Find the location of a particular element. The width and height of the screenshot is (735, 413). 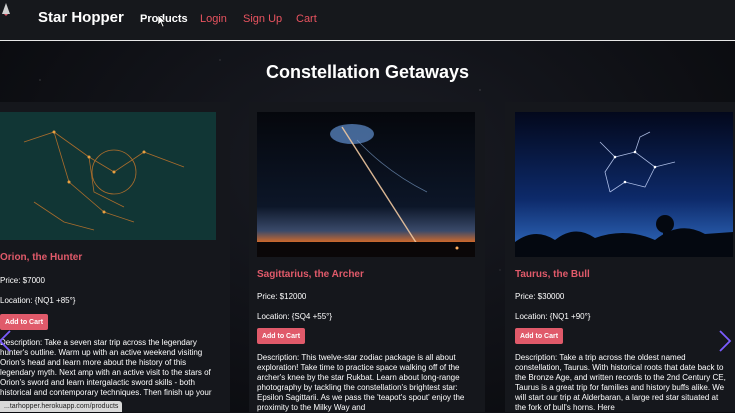

product-title: Sagittarius, the Archer is located at coordinates (310, 274).